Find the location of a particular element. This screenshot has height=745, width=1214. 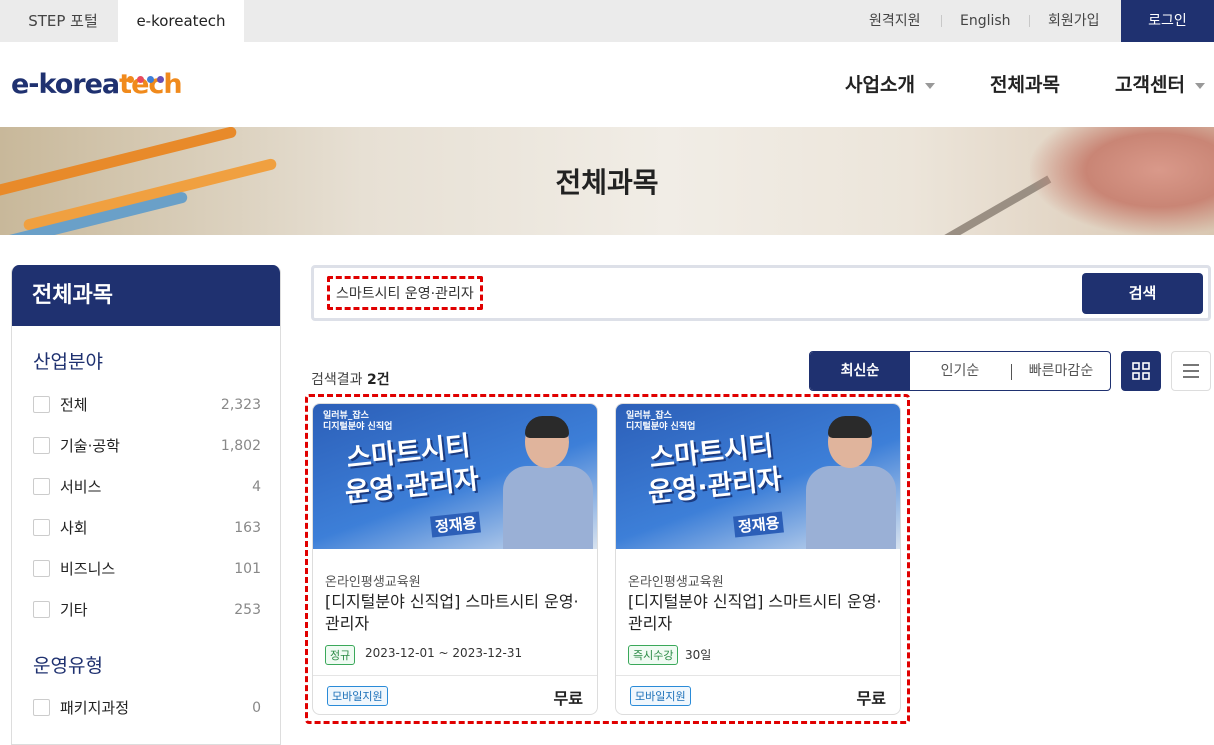

nav-all-courses: 전체과목 is located at coordinates (1025, 85).